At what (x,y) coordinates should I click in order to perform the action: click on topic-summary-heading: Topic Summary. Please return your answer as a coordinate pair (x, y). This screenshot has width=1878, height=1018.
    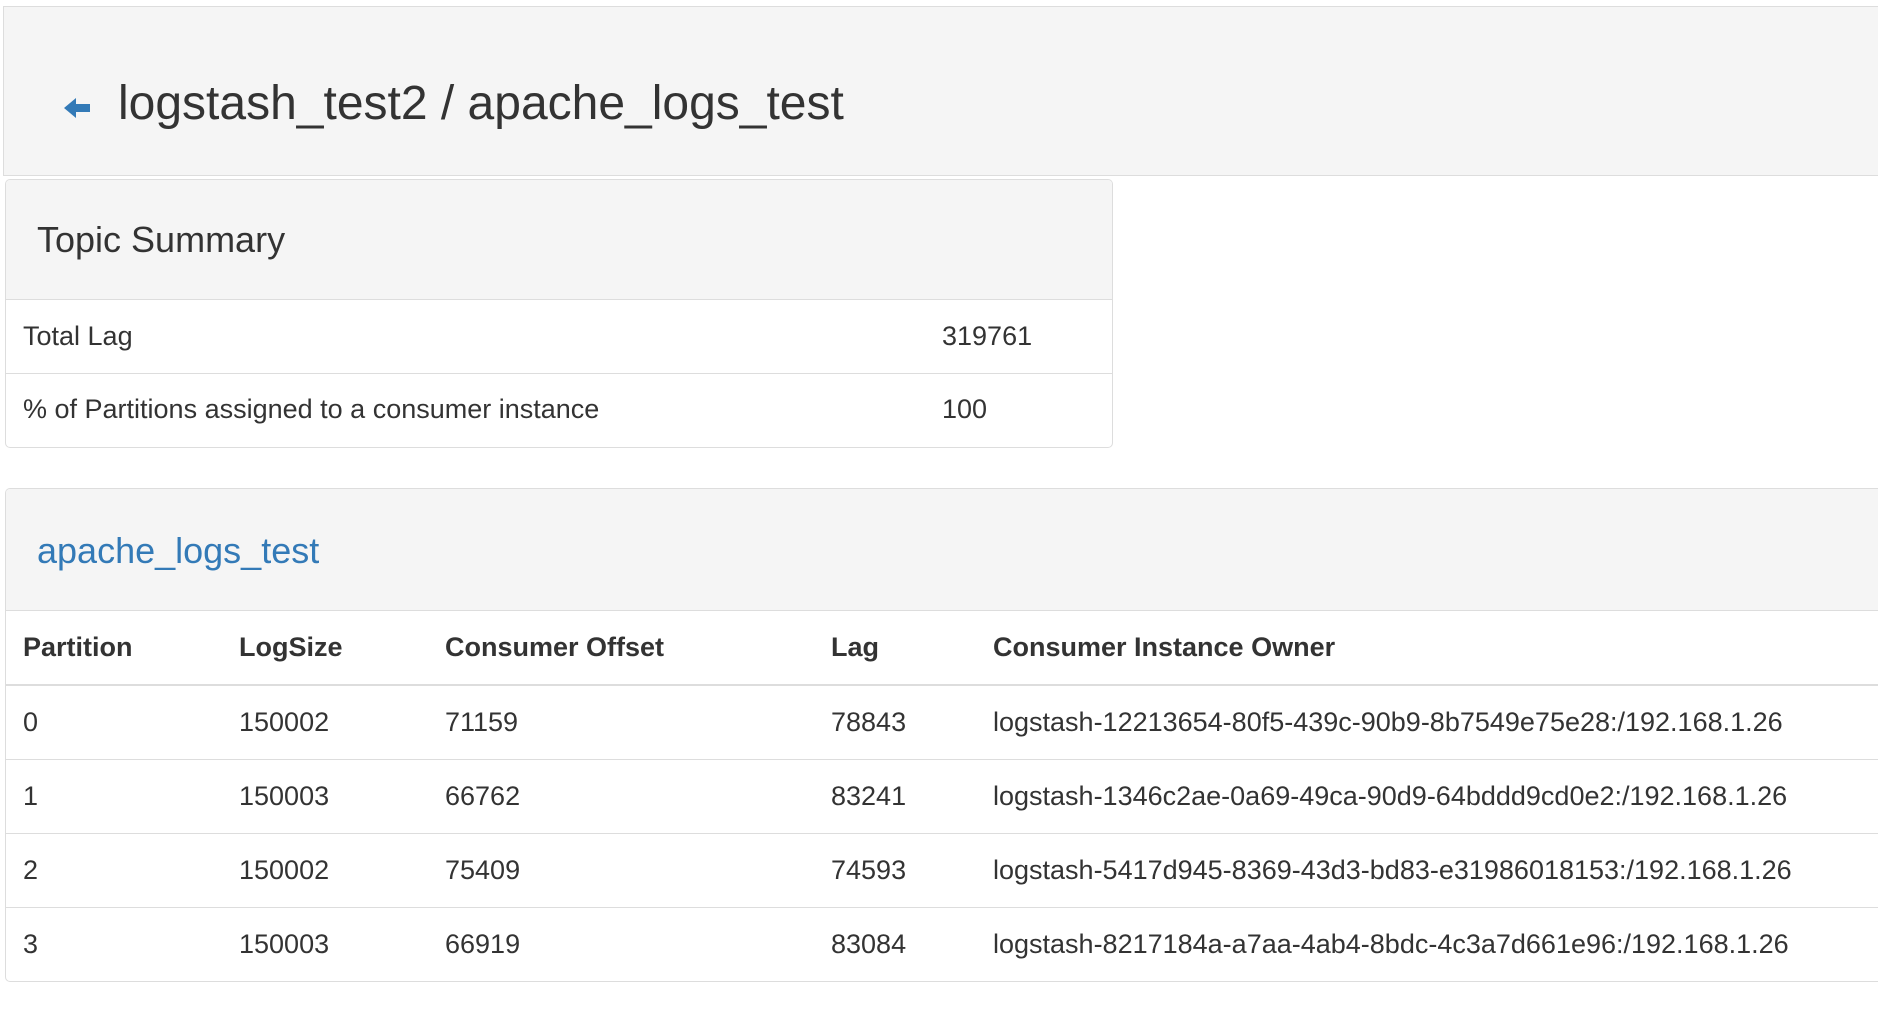
    Looking at the image, I should click on (559, 240).